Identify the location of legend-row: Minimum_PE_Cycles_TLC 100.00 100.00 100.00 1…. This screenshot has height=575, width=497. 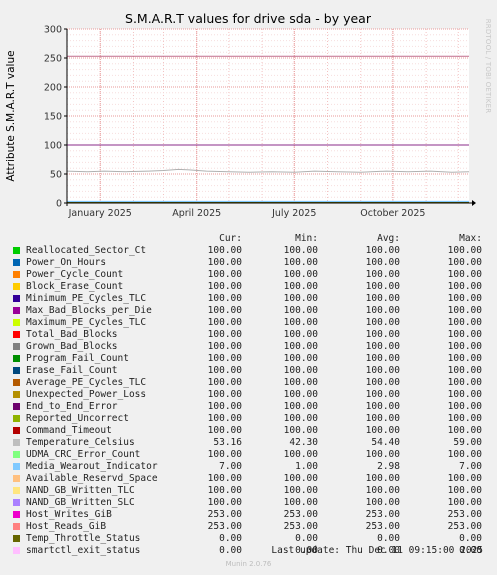
(248, 299).